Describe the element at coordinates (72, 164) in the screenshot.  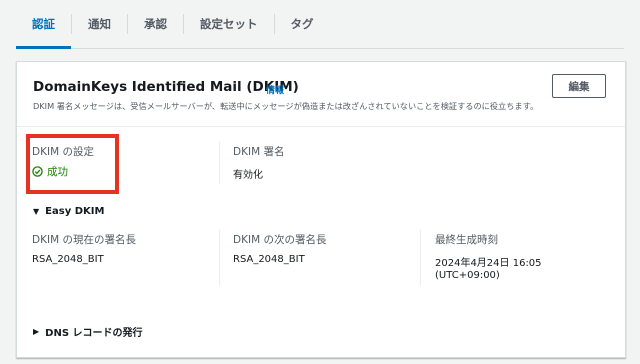
I see `highlight-box` at that location.